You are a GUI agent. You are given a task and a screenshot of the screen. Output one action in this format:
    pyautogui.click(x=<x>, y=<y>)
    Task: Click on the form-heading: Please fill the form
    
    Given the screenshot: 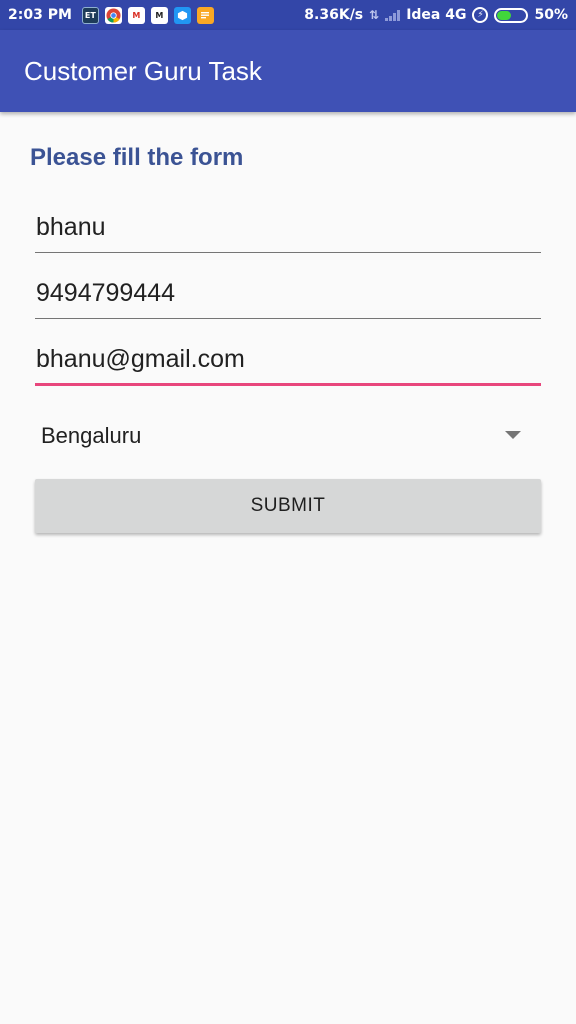 What is the action you would take?
    pyautogui.click(x=137, y=157)
    